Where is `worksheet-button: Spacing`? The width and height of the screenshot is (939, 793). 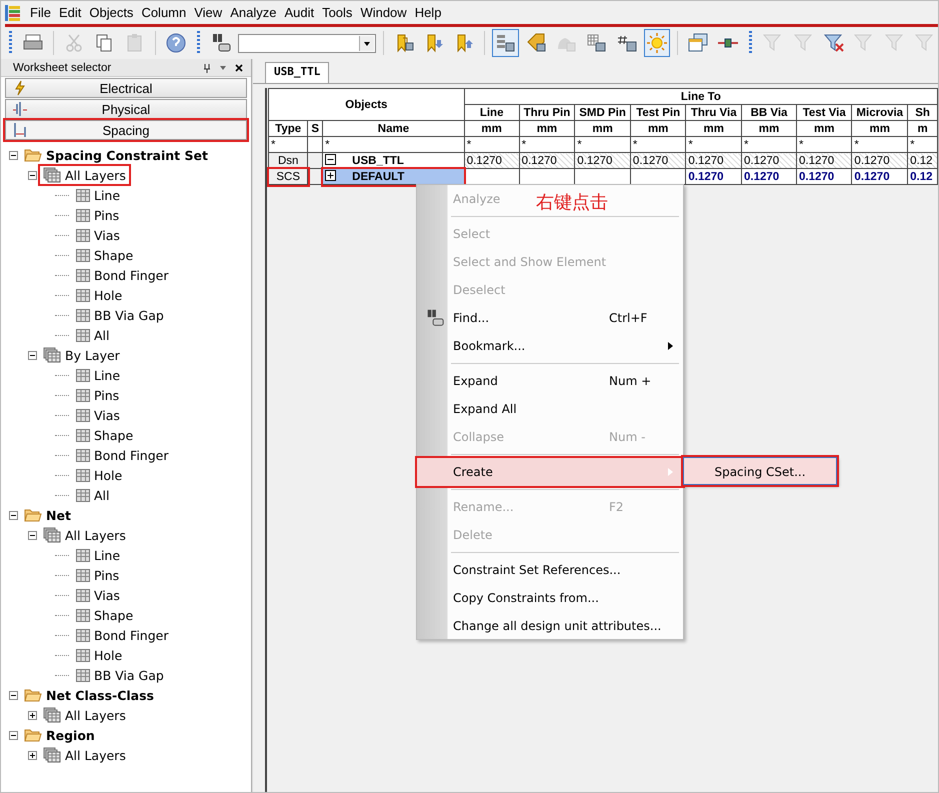 worksheet-button: Spacing is located at coordinates (126, 130).